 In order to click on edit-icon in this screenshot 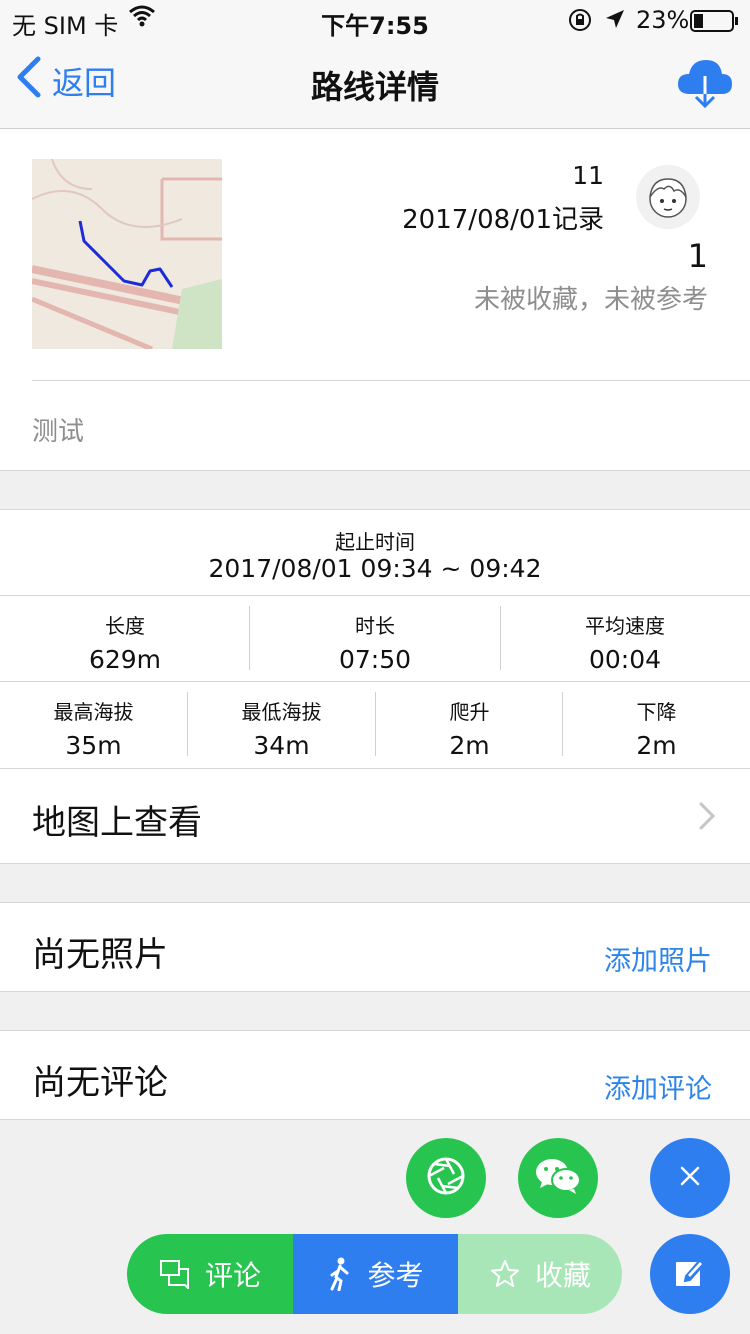, I will do `click(690, 1274)`.